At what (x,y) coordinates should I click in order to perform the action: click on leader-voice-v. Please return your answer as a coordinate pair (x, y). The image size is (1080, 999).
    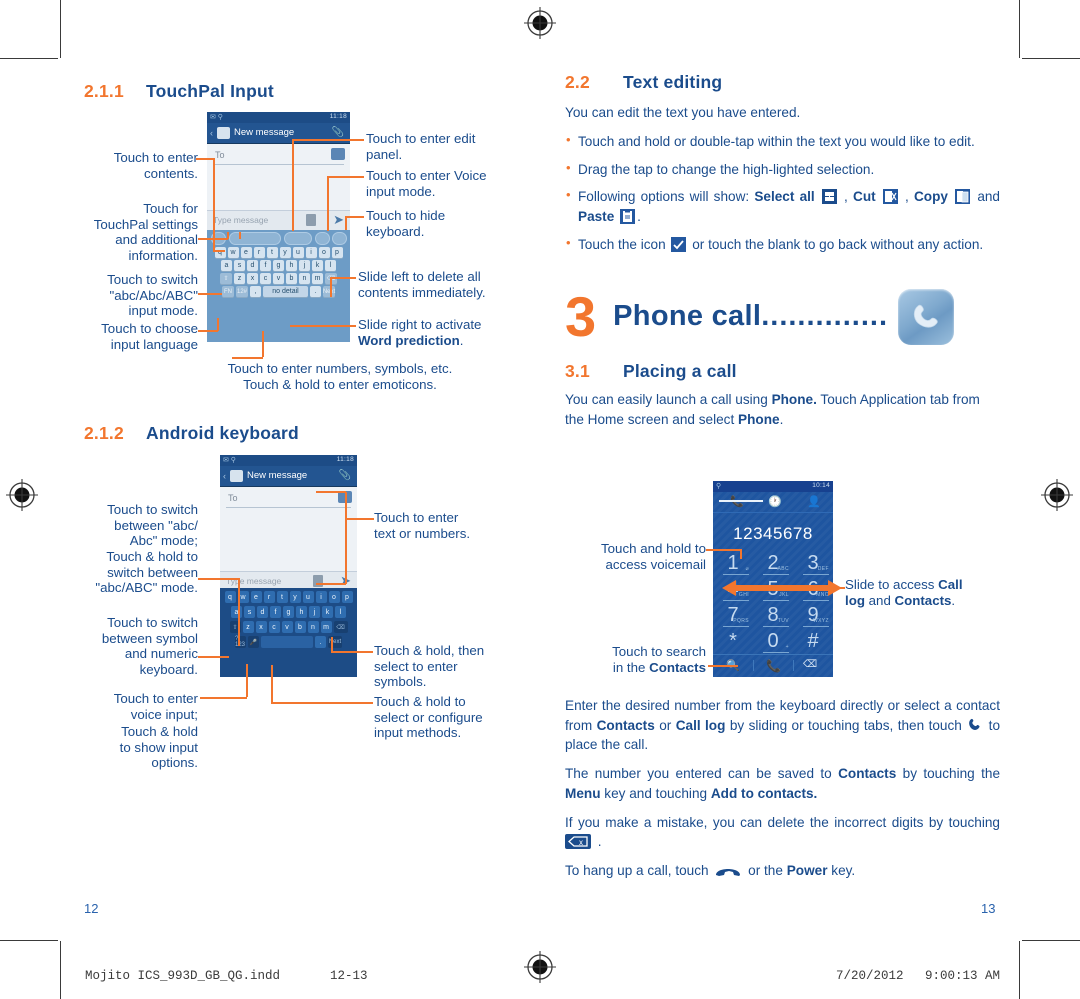
    Looking at the image, I should click on (328, 203).